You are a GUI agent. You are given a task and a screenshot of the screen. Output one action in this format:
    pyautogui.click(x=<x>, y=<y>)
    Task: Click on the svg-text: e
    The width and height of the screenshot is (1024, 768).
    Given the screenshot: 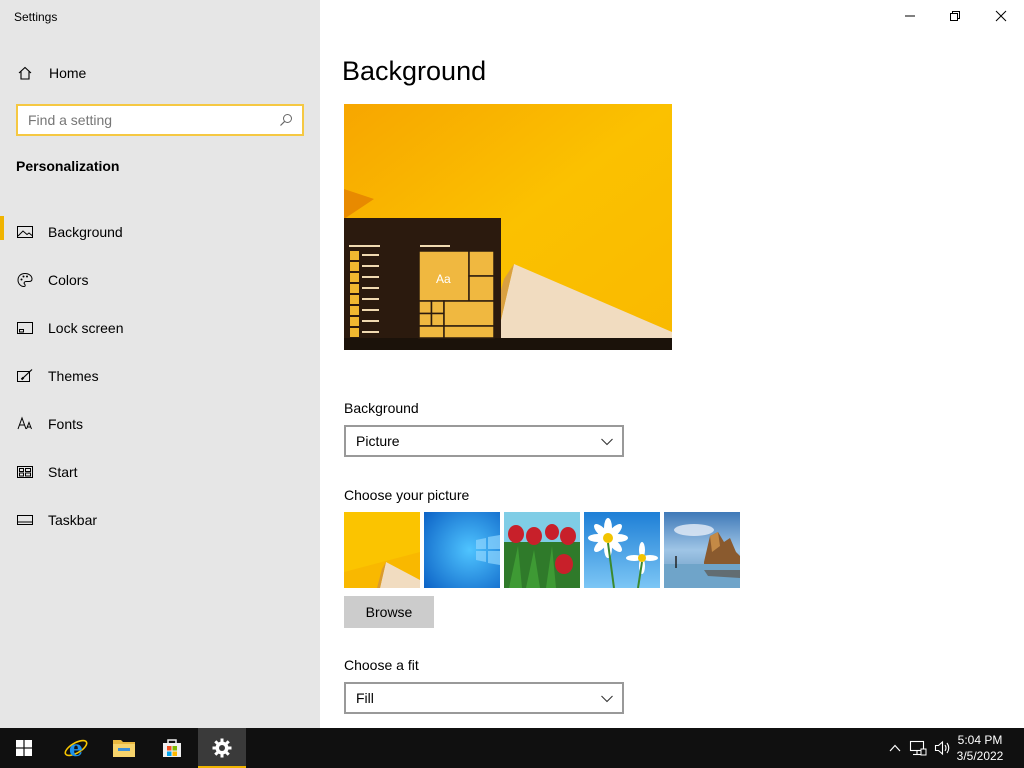 What is the action you would take?
    pyautogui.click(x=76, y=748)
    